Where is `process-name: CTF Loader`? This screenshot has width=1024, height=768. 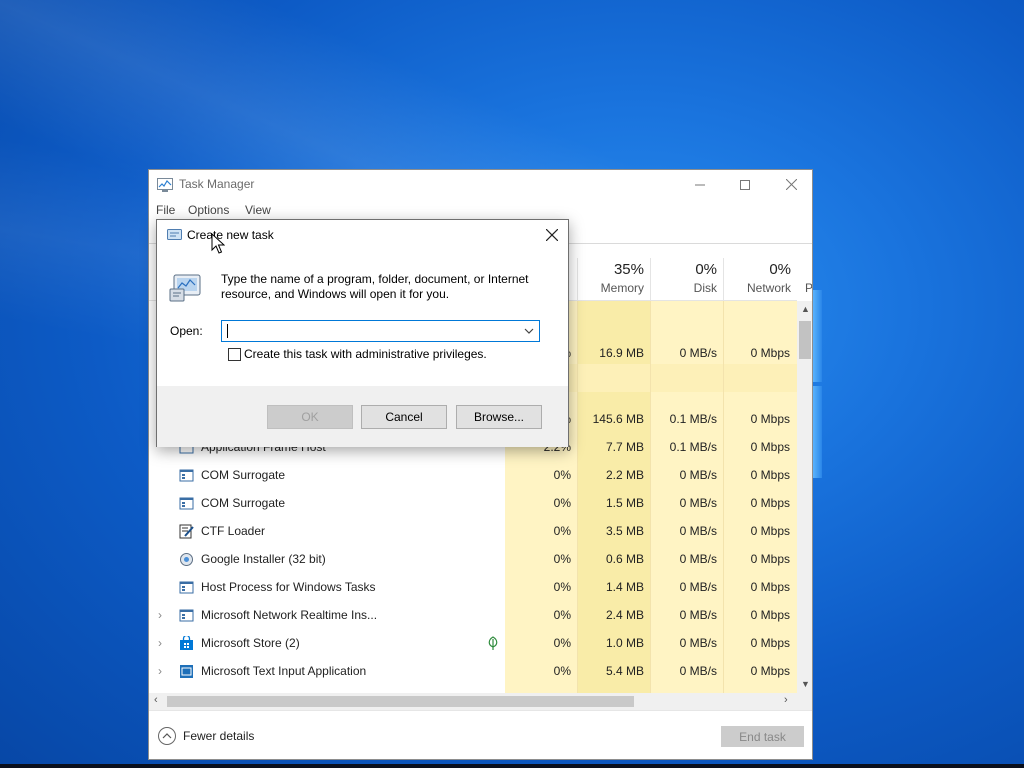 process-name: CTF Loader is located at coordinates (233, 531).